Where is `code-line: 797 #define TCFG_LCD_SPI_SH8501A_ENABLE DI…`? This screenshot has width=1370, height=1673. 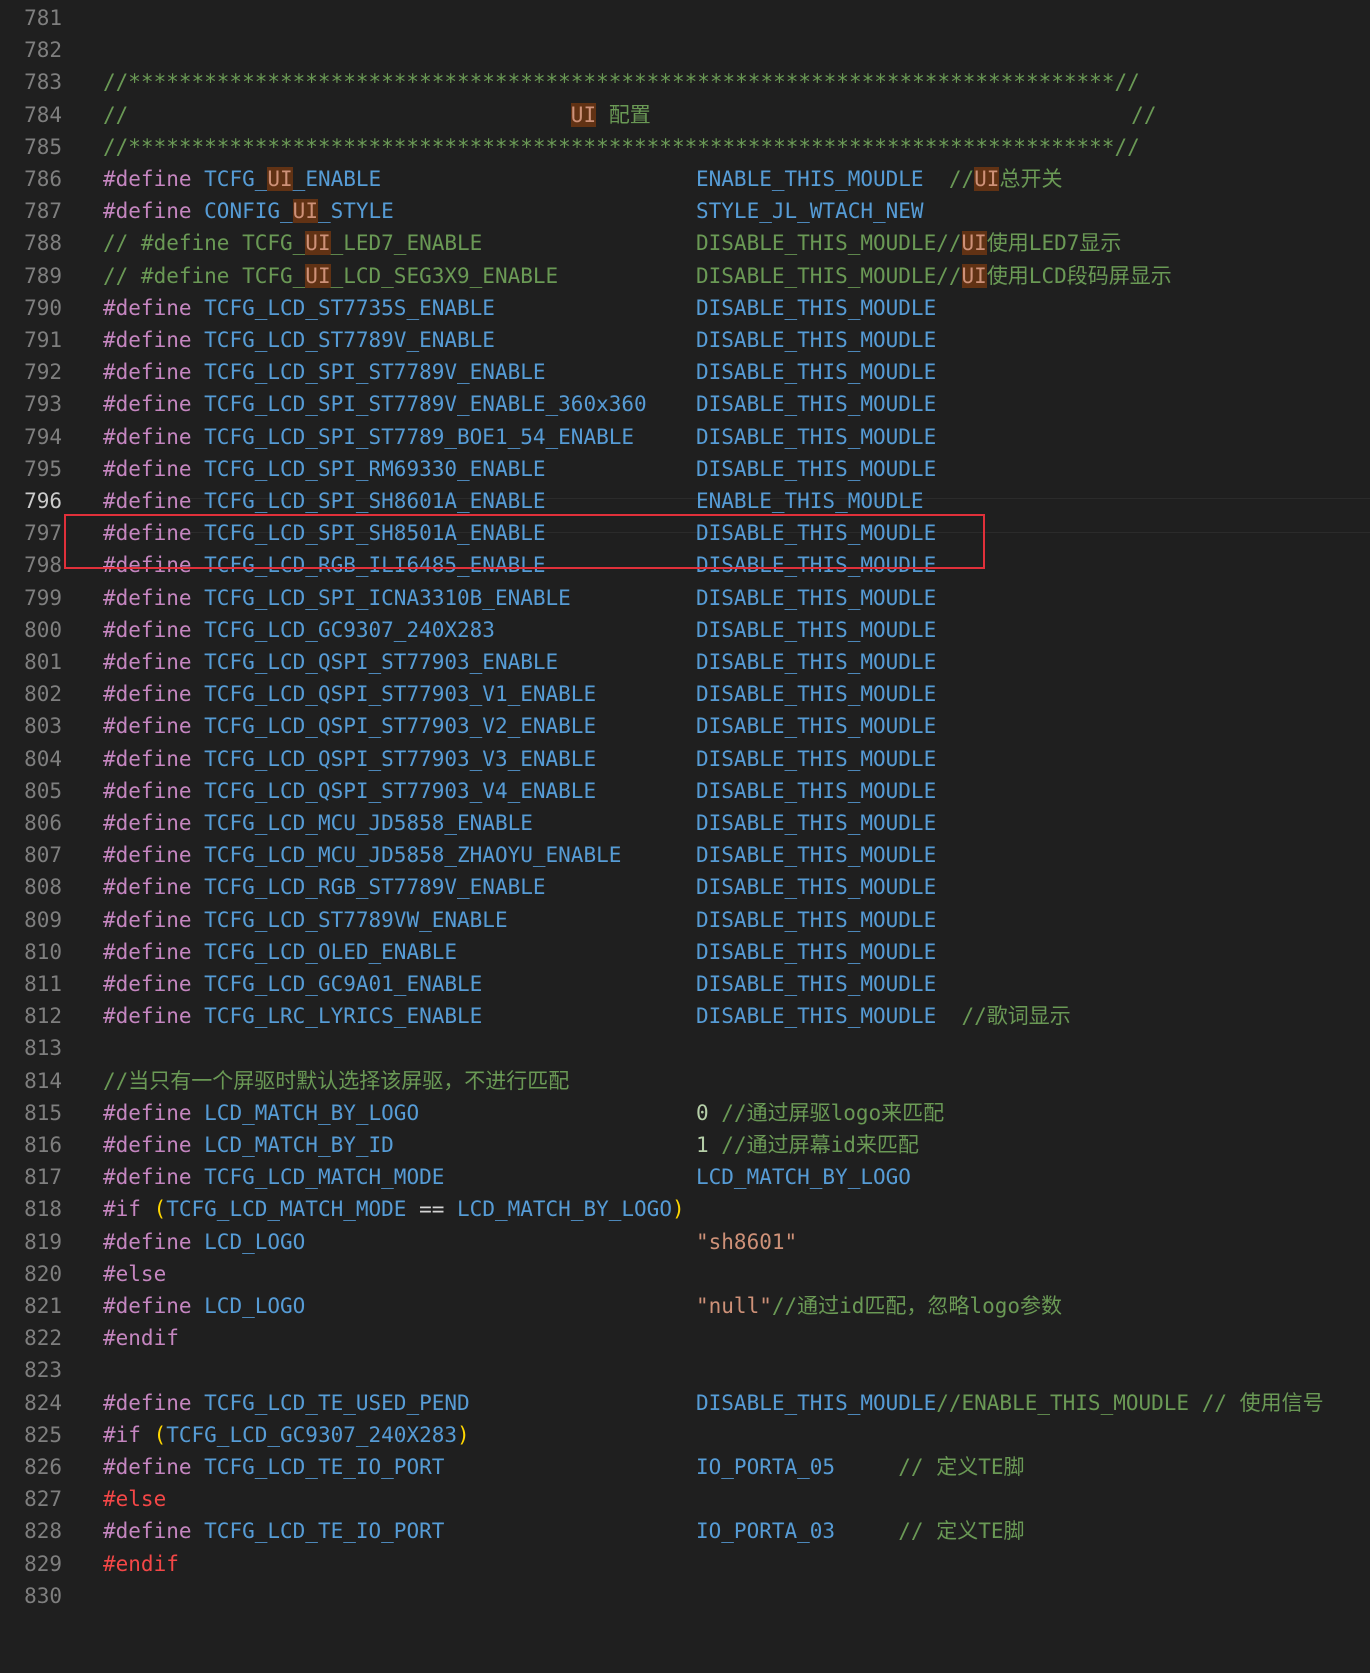 code-line: 797 #define TCFG_LCD_SPI_SH8501A_ENABLE DI… is located at coordinates (685, 533).